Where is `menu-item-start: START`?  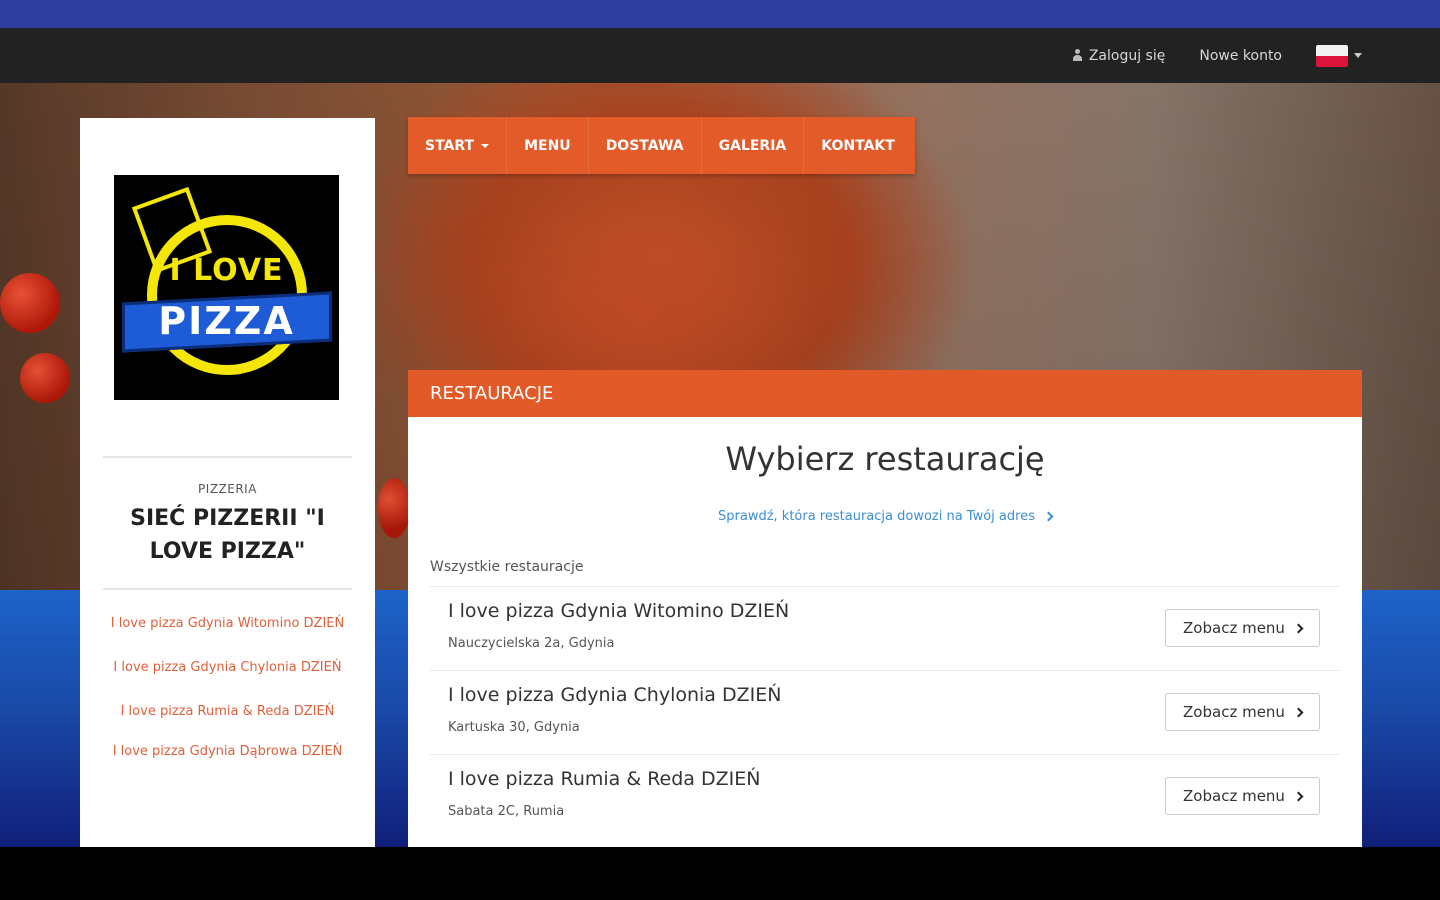
menu-item-start: START is located at coordinates (458, 145).